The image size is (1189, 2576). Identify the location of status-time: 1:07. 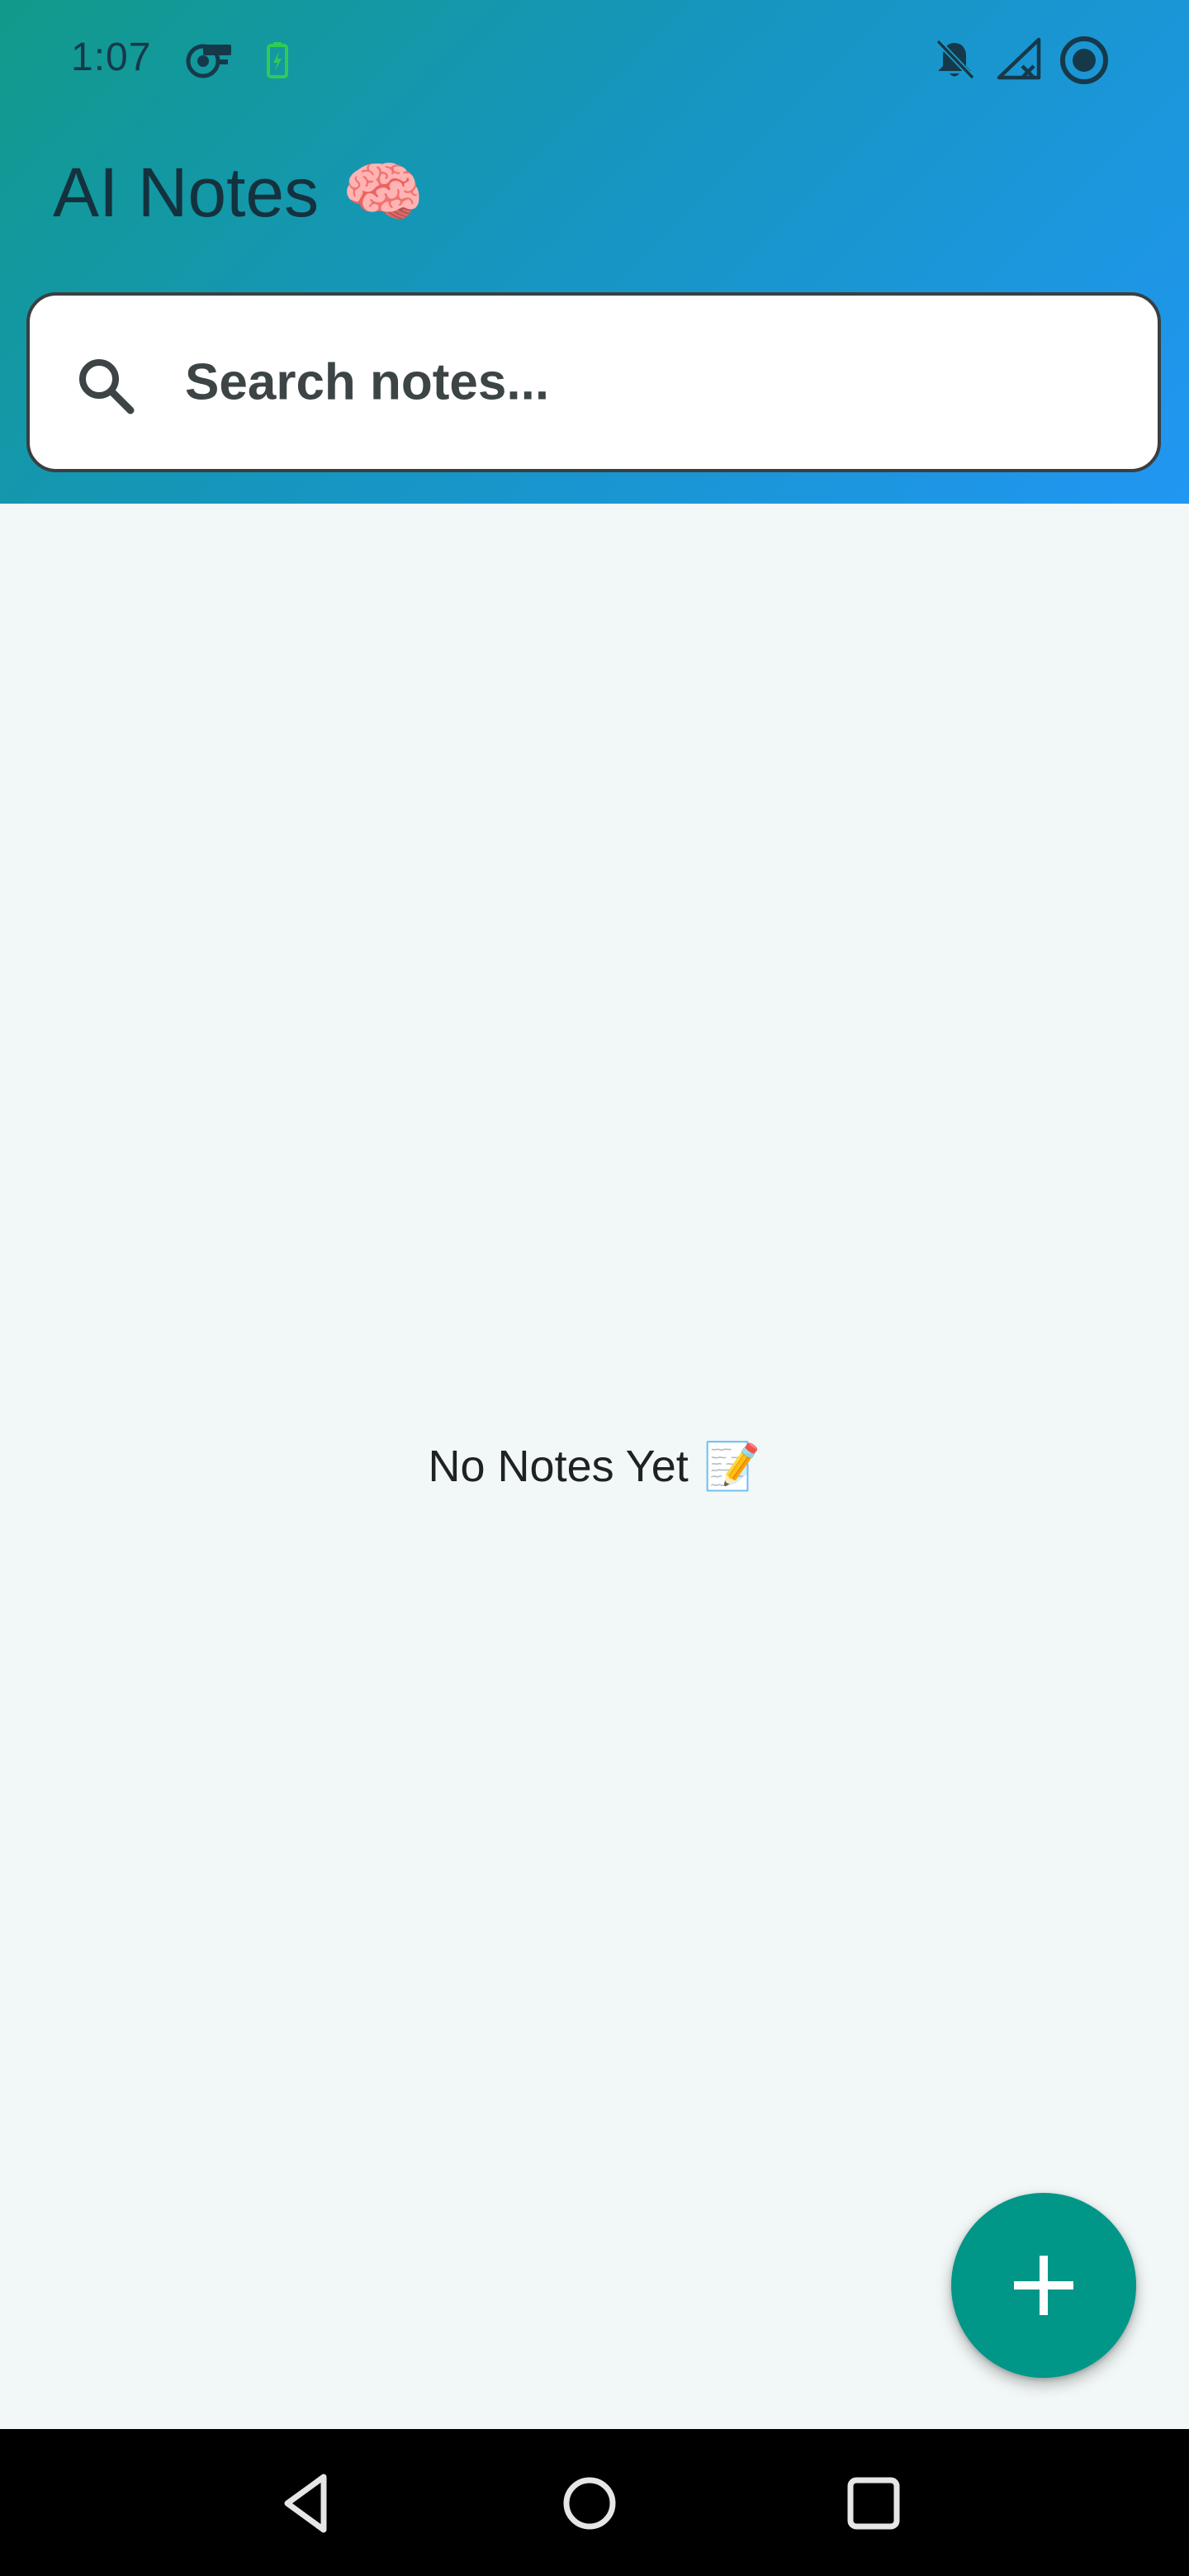
(111, 57).